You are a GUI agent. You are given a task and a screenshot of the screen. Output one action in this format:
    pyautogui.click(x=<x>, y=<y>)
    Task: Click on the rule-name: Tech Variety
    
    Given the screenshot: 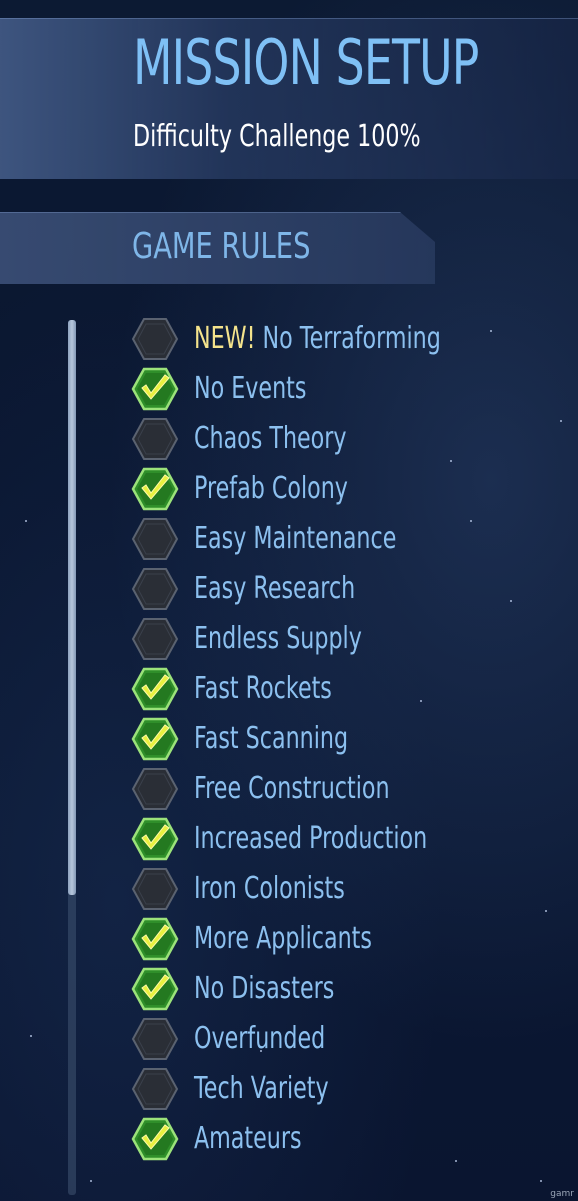 What is the action you would take?
    pyautogui.click(x=261, y=1088)
    